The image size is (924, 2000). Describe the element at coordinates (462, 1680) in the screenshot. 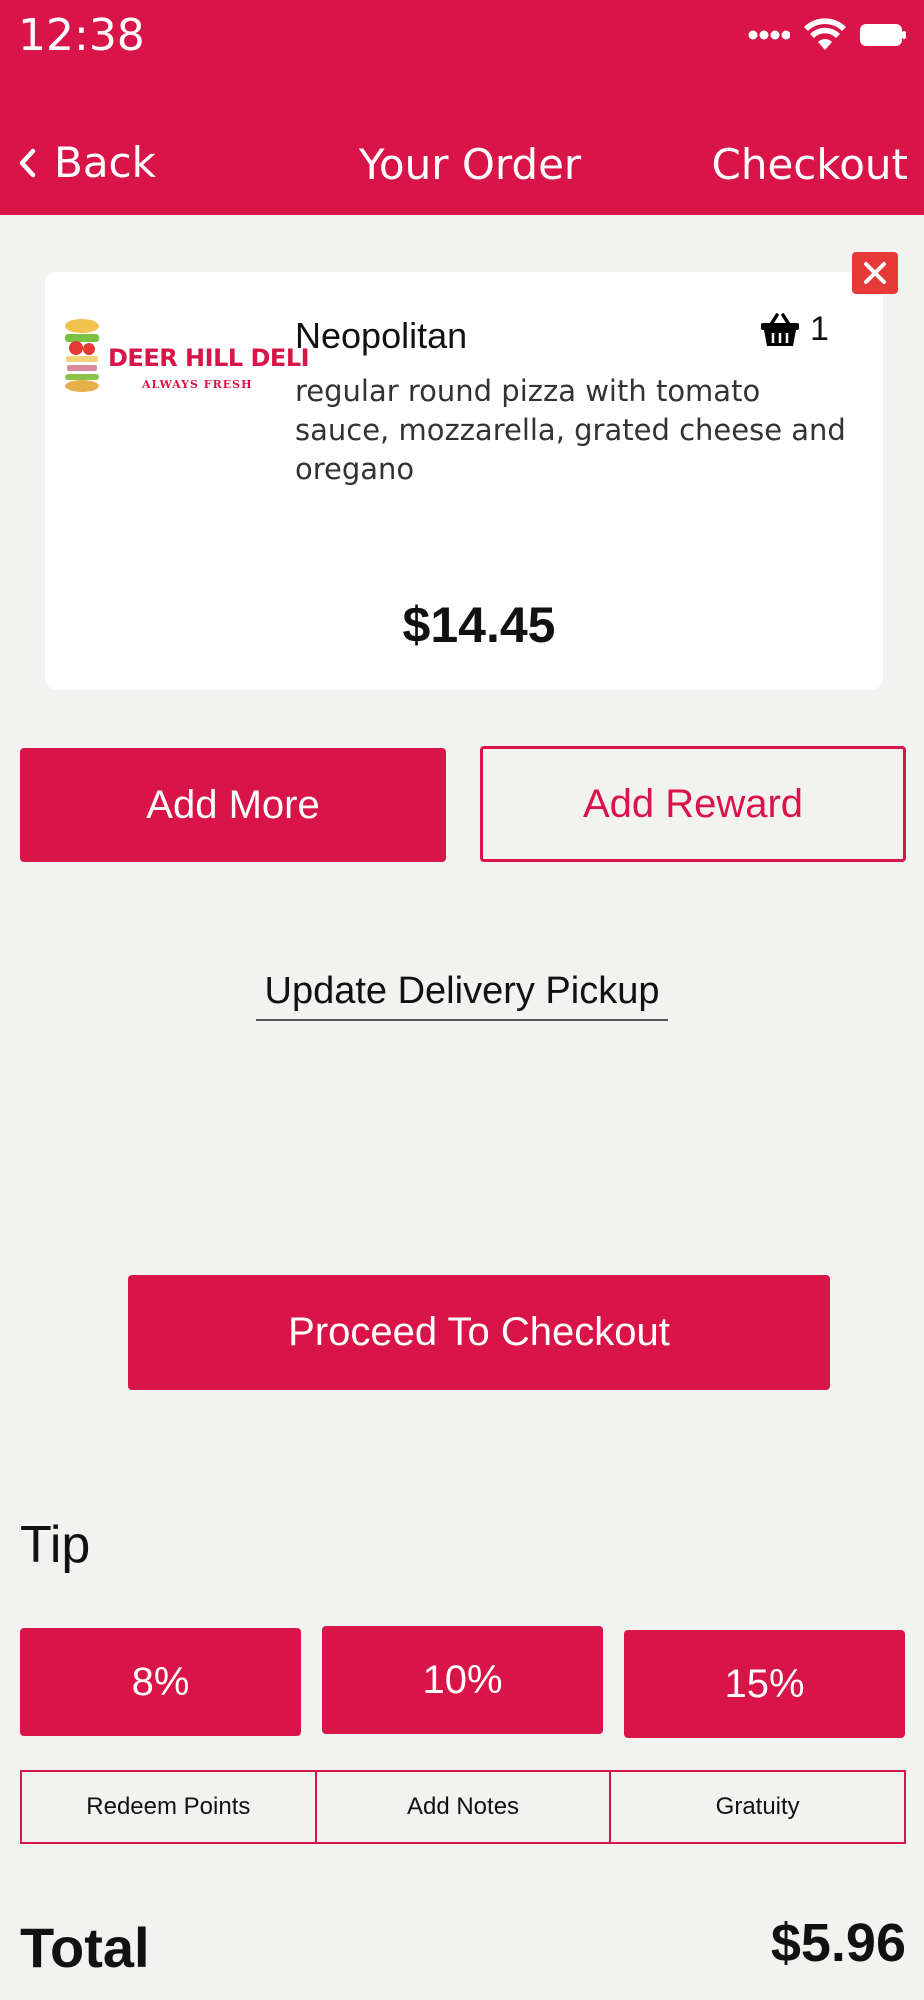

I see `tip-10-button: 10%` at that location.